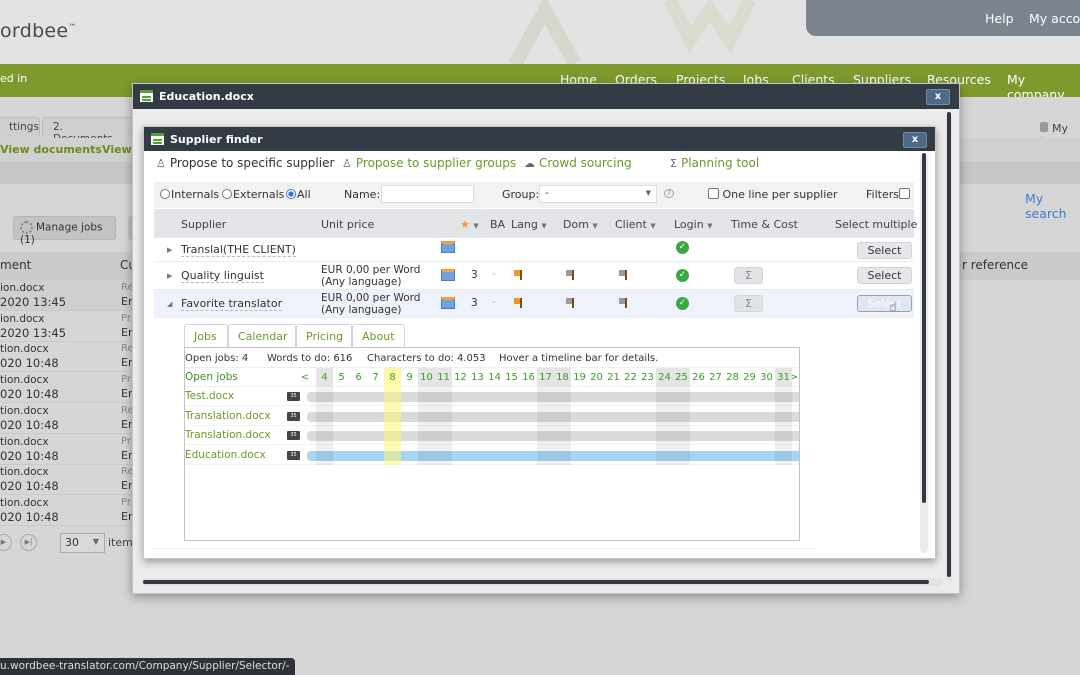 The height and width of the screenshot is (675, 1080). Describe the element at coordinates (20, 127) in the screenshot. I see `tab-settings: ttings` at that location.